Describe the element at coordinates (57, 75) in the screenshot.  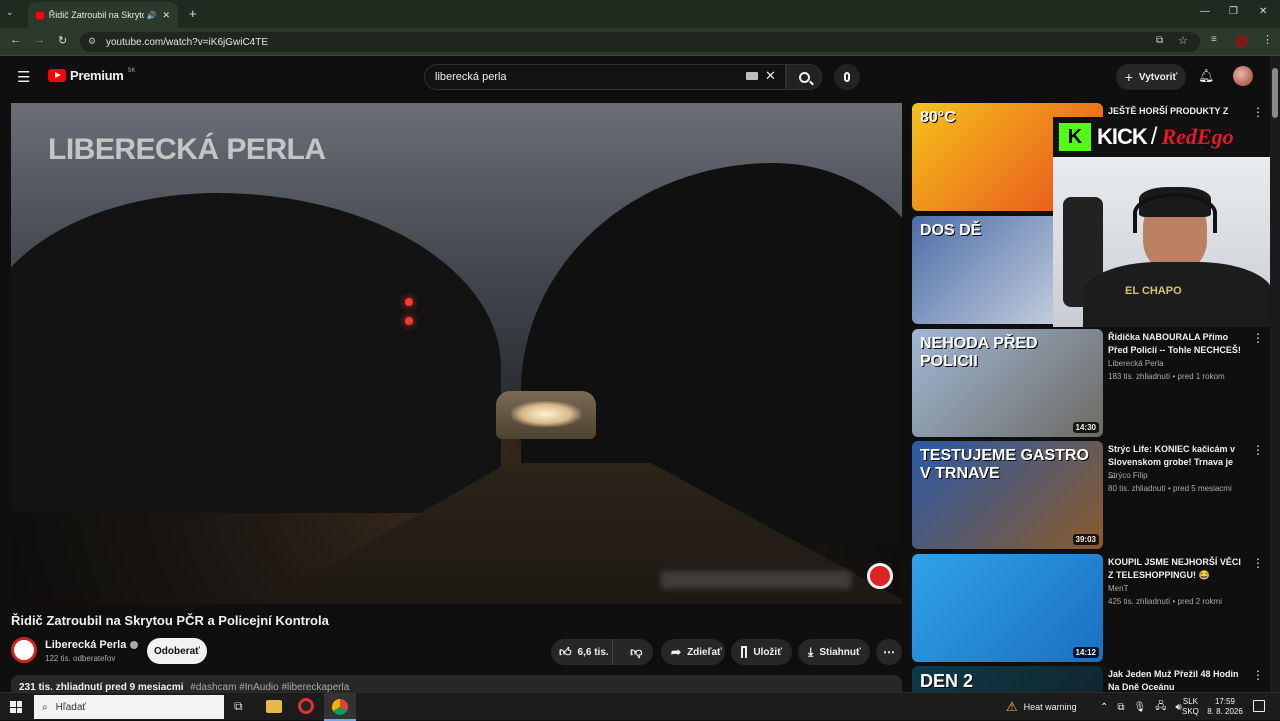
I see `youtube-play-icon` at that location.